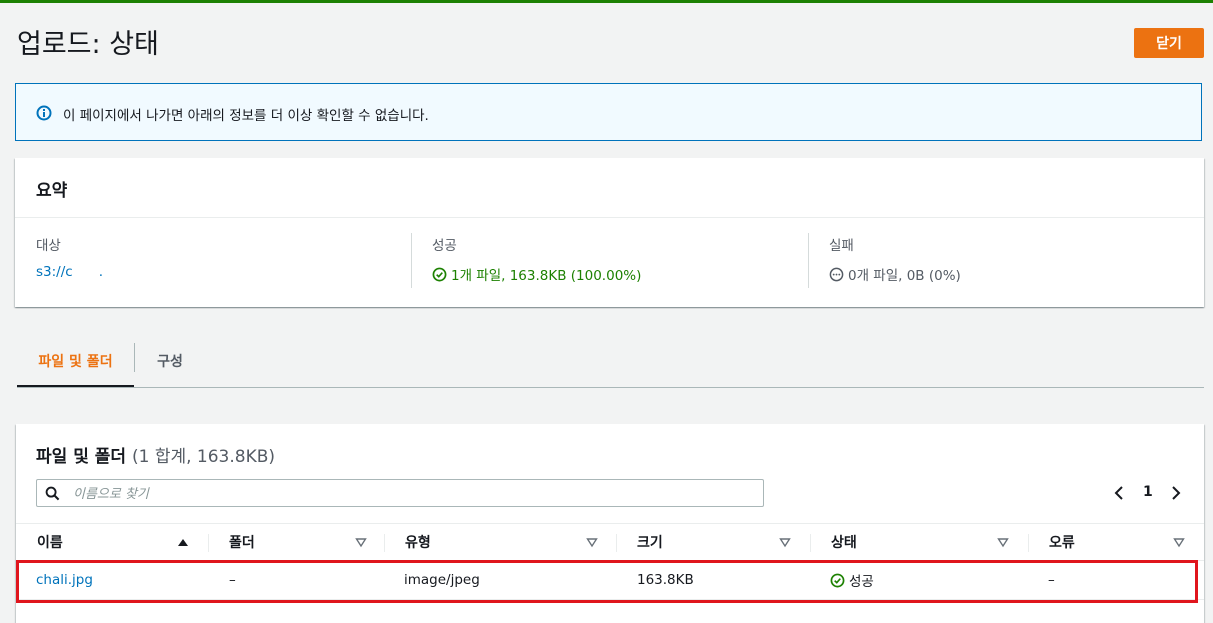 Image resolution: width=1213 pixels, height=623 pixels. What do you see at coordinates (444, 246) in the screenshot?
I see `success-label: 성공` at bounding box center [444, 246].